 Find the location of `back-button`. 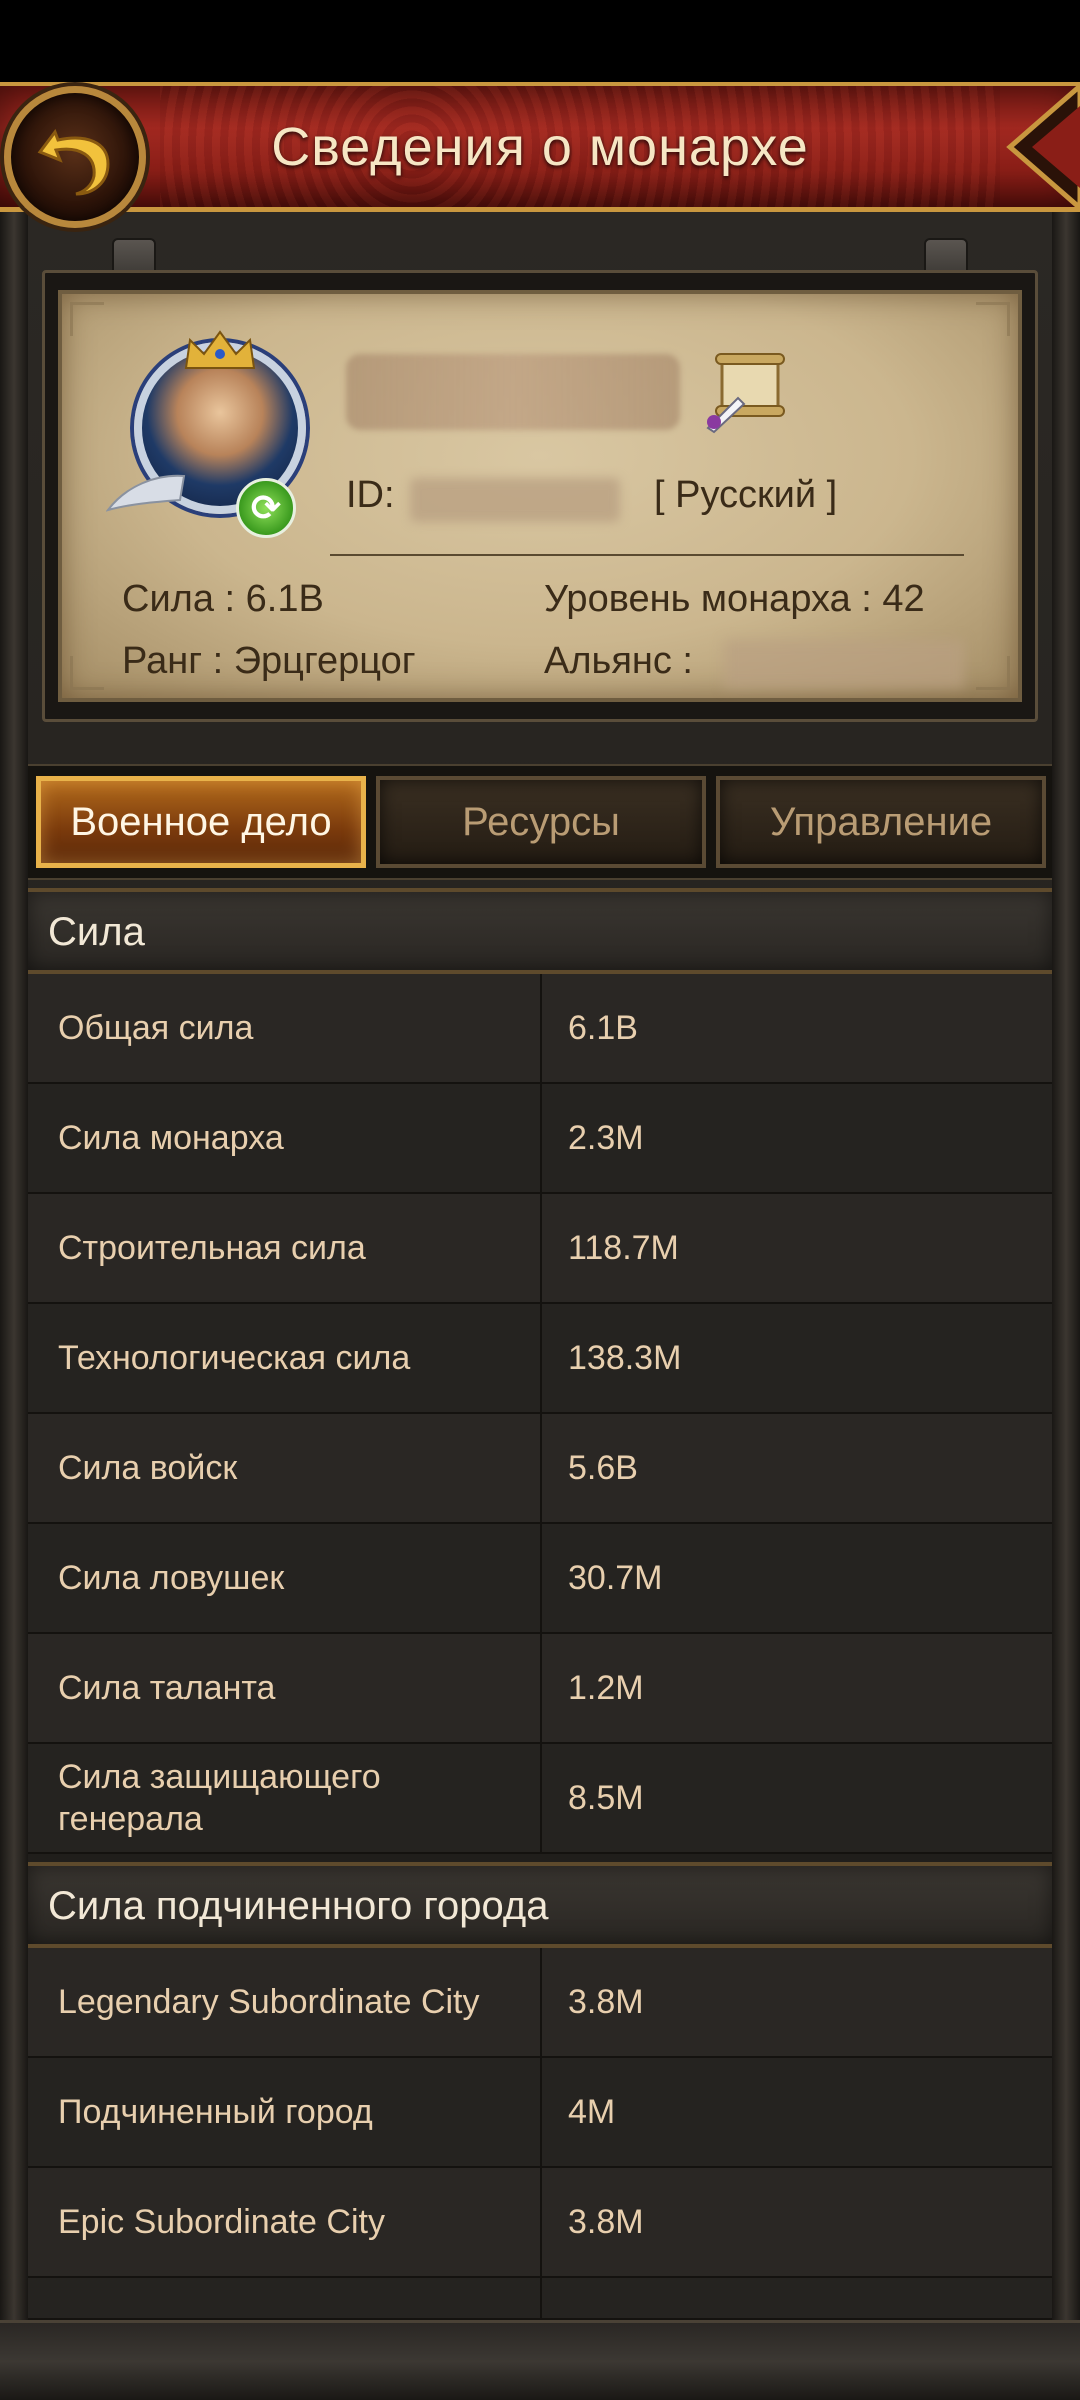

back-button is located at coordinates (75, 157).